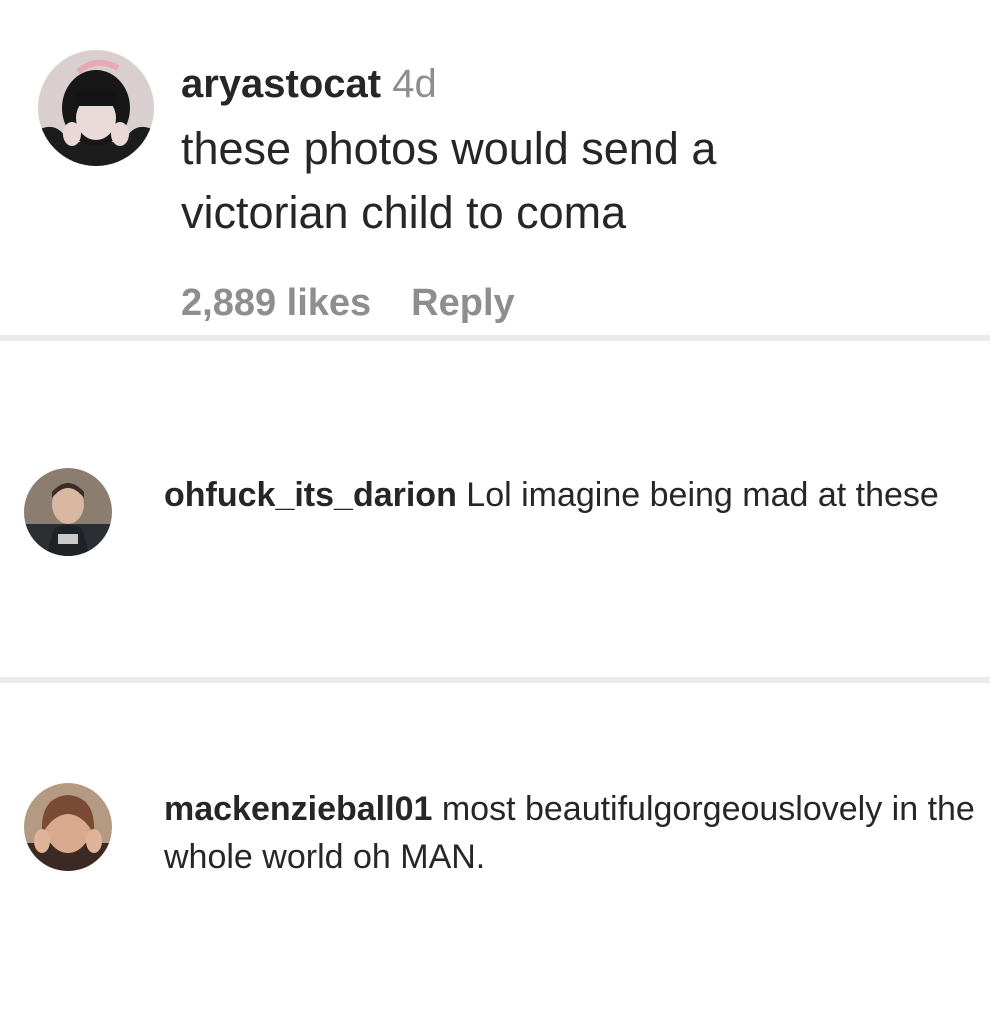 The height and width of the screenshot is (1019, 990). I want to click on comment-actions: 2,889 likes Reply, so click(348, 303).